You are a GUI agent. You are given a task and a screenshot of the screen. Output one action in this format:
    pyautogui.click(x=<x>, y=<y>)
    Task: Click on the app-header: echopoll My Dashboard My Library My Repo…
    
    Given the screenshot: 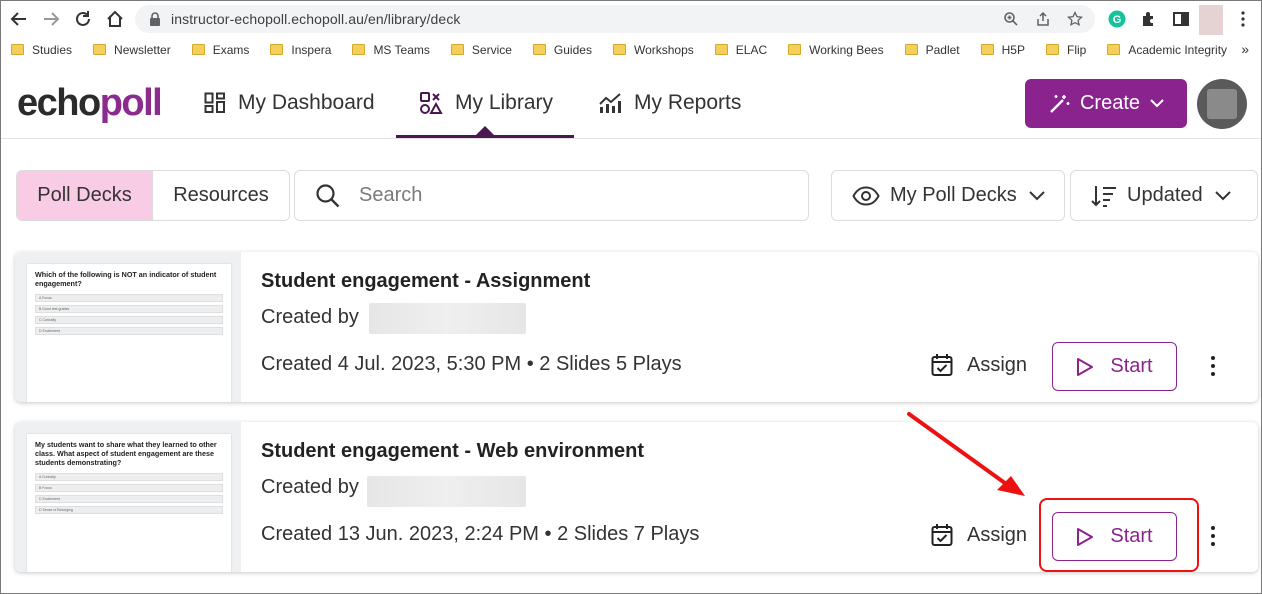 What is the action you would take?
    pyautogui.click(x=631, y=103)
    